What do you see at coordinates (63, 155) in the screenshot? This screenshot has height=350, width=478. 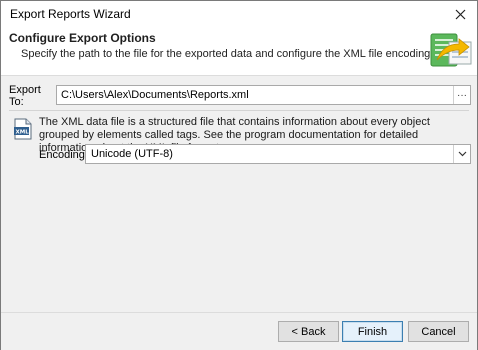 I see `encoding-label: Encoding:` at bounding box center [63, 155].